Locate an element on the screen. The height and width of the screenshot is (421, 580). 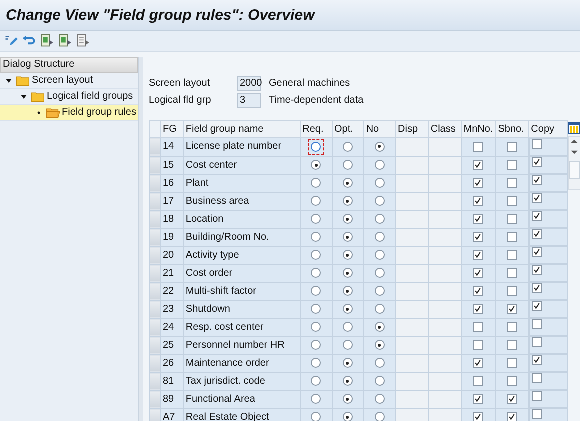
input-field: 2000 is located at coordinates (249, 83).